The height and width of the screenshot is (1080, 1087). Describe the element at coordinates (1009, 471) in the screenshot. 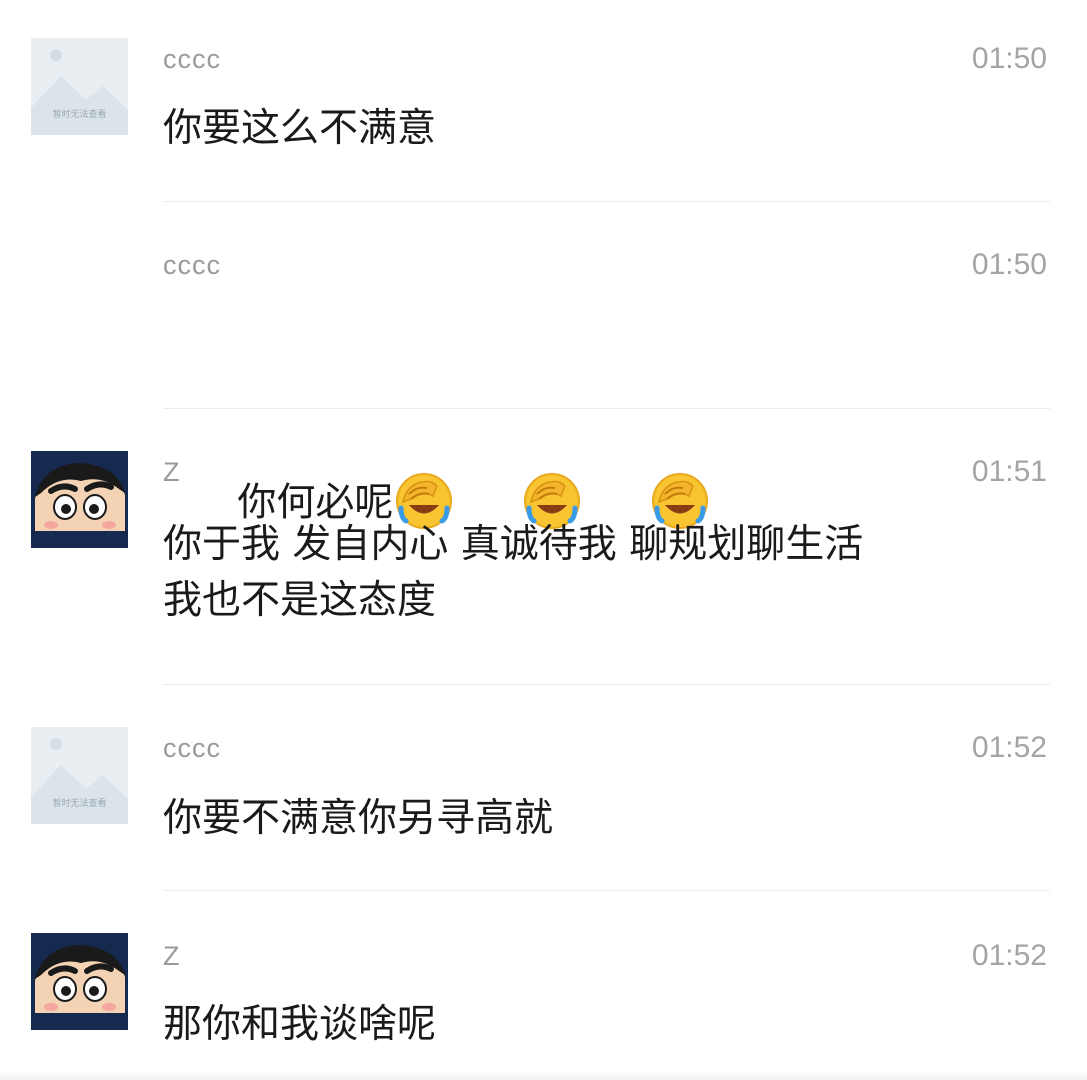

I see `message-time: 01:51` at that location.